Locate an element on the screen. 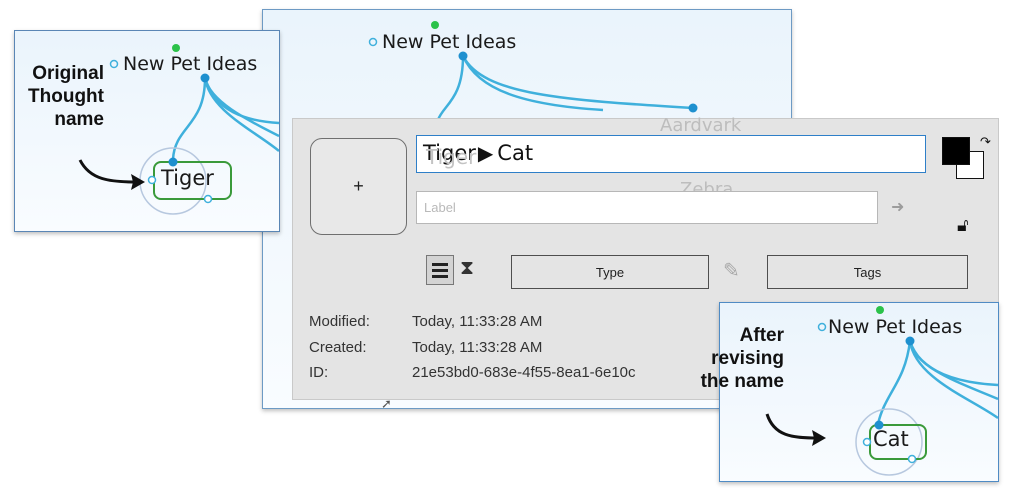 Image resolution: width=1013 pixels, height=488 pixels. type-button: Type is located at coordinates (610, 272).